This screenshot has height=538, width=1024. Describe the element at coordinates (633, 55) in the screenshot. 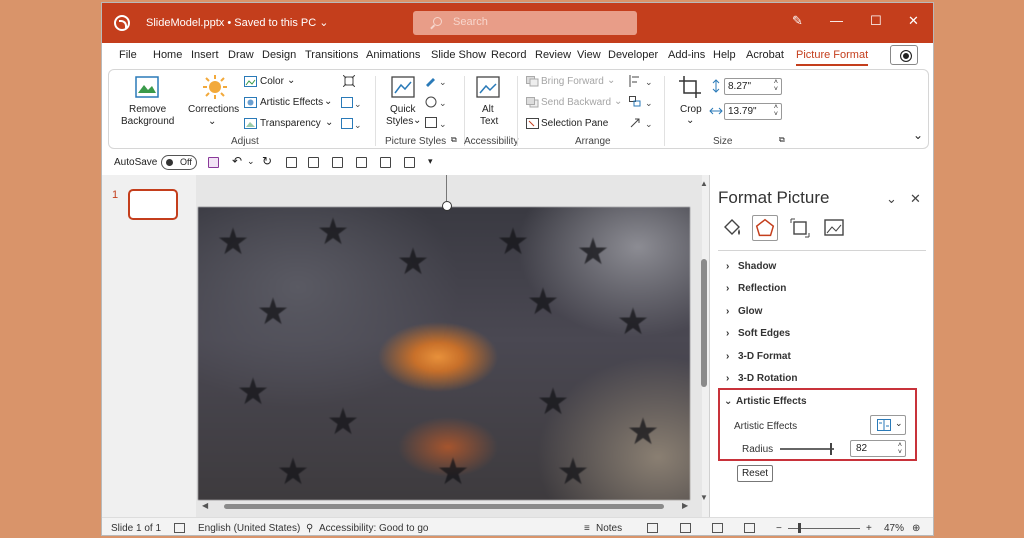

I see `tab-developer: Developer` at that location.